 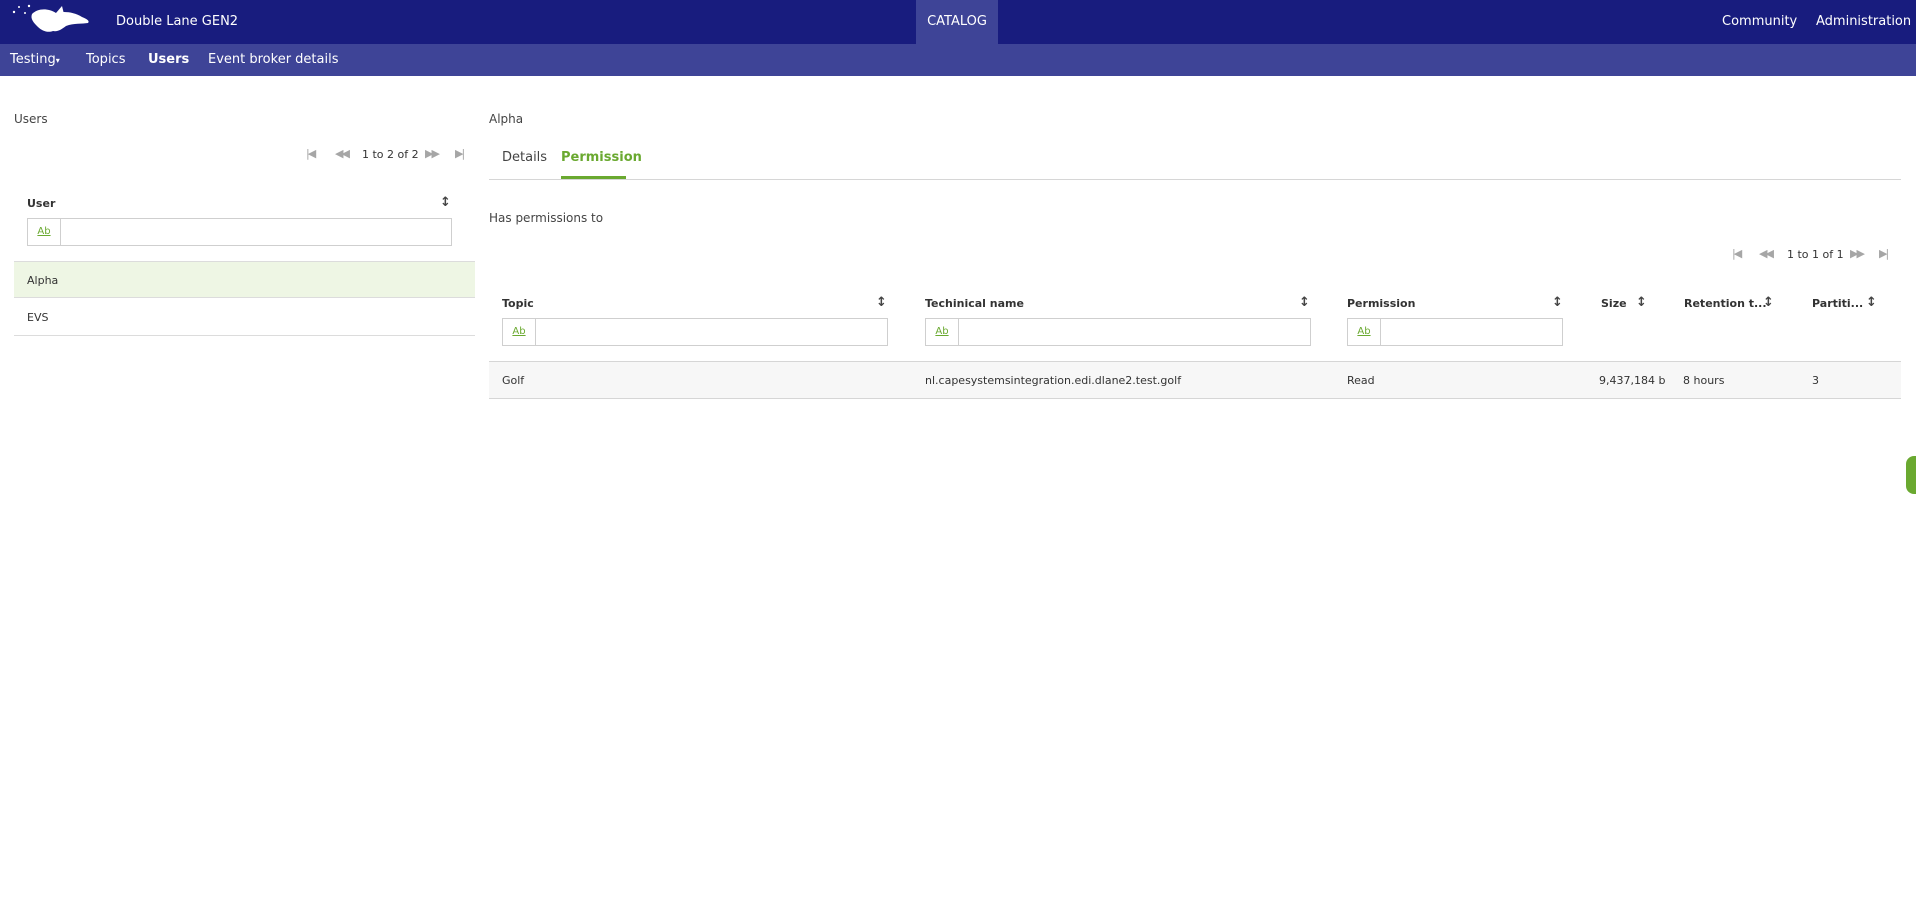 I want to click on permissions-subtitle: Has permissions to, so click(x=546, y=218).